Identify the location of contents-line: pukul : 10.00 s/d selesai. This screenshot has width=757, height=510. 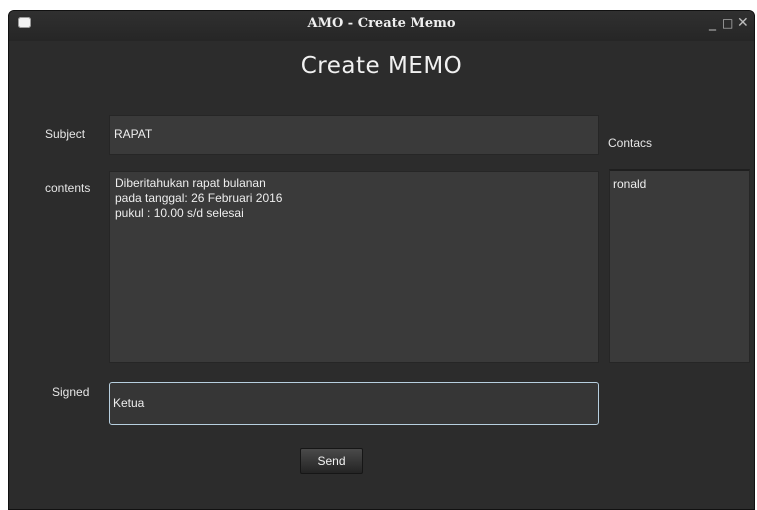
(179, 213).